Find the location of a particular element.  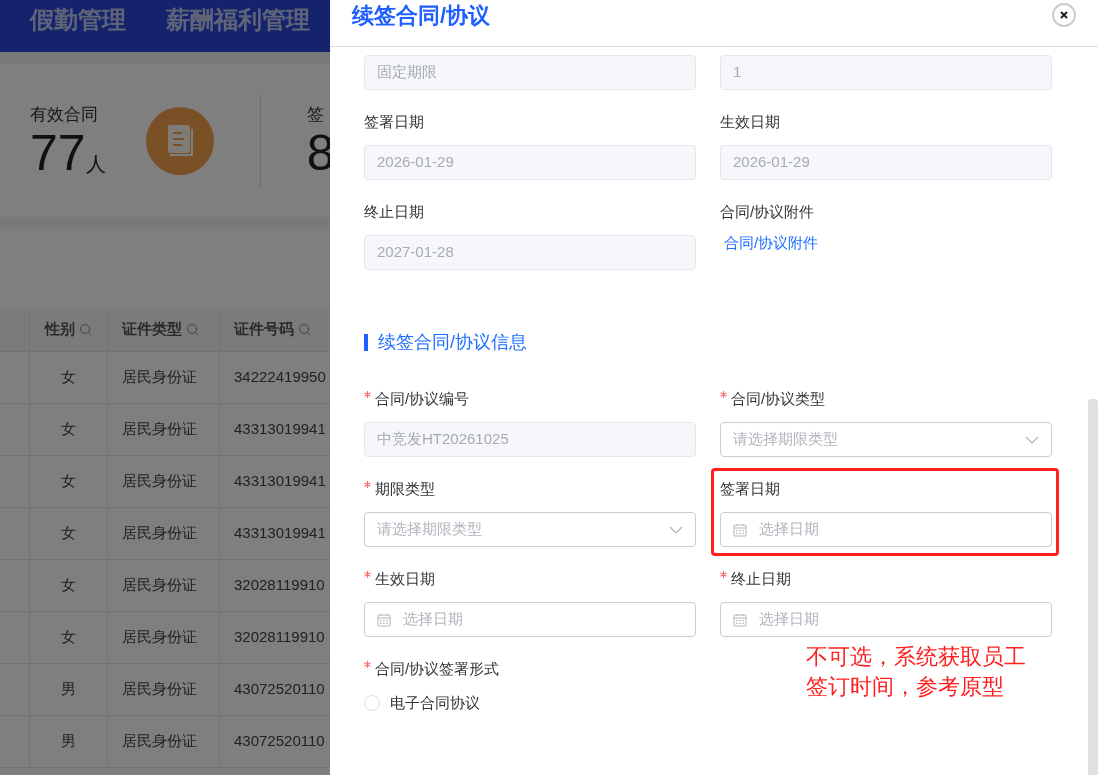

drawer-title: 续签合同/协议 is located at coordinates (421, 15).